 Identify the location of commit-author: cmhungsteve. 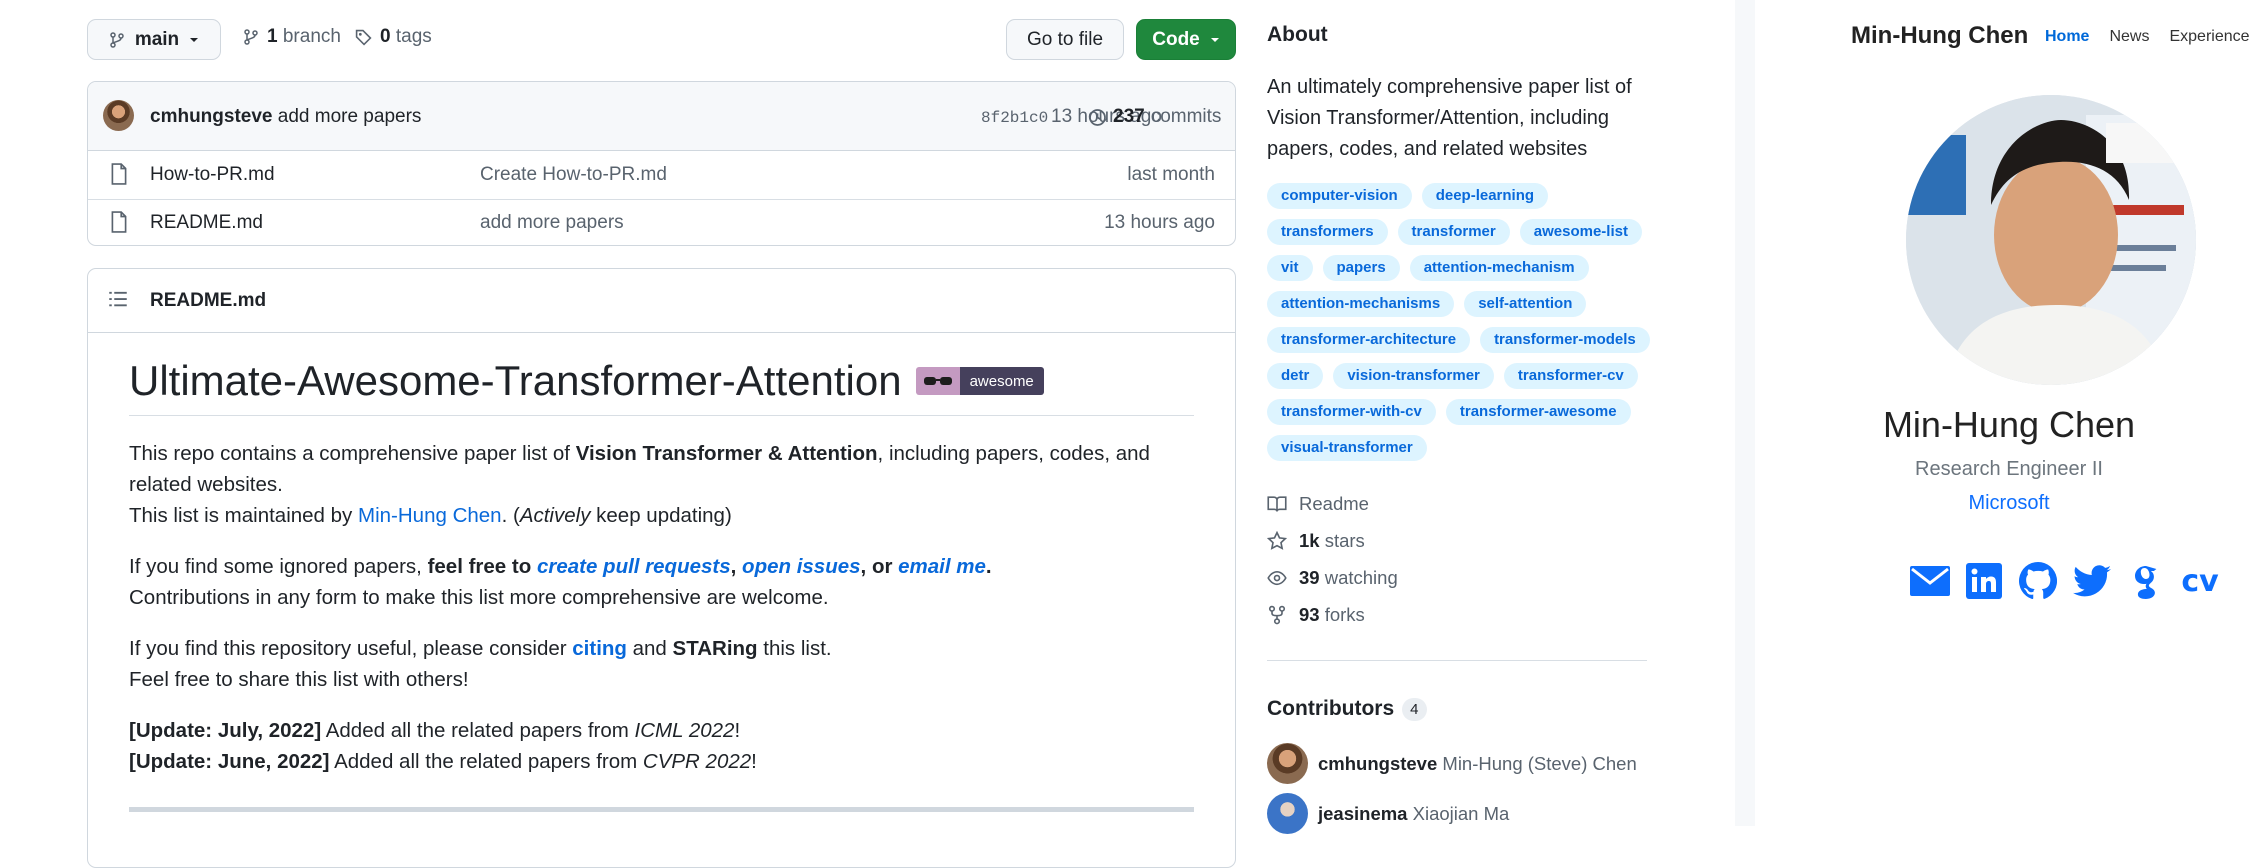
(211, 116).